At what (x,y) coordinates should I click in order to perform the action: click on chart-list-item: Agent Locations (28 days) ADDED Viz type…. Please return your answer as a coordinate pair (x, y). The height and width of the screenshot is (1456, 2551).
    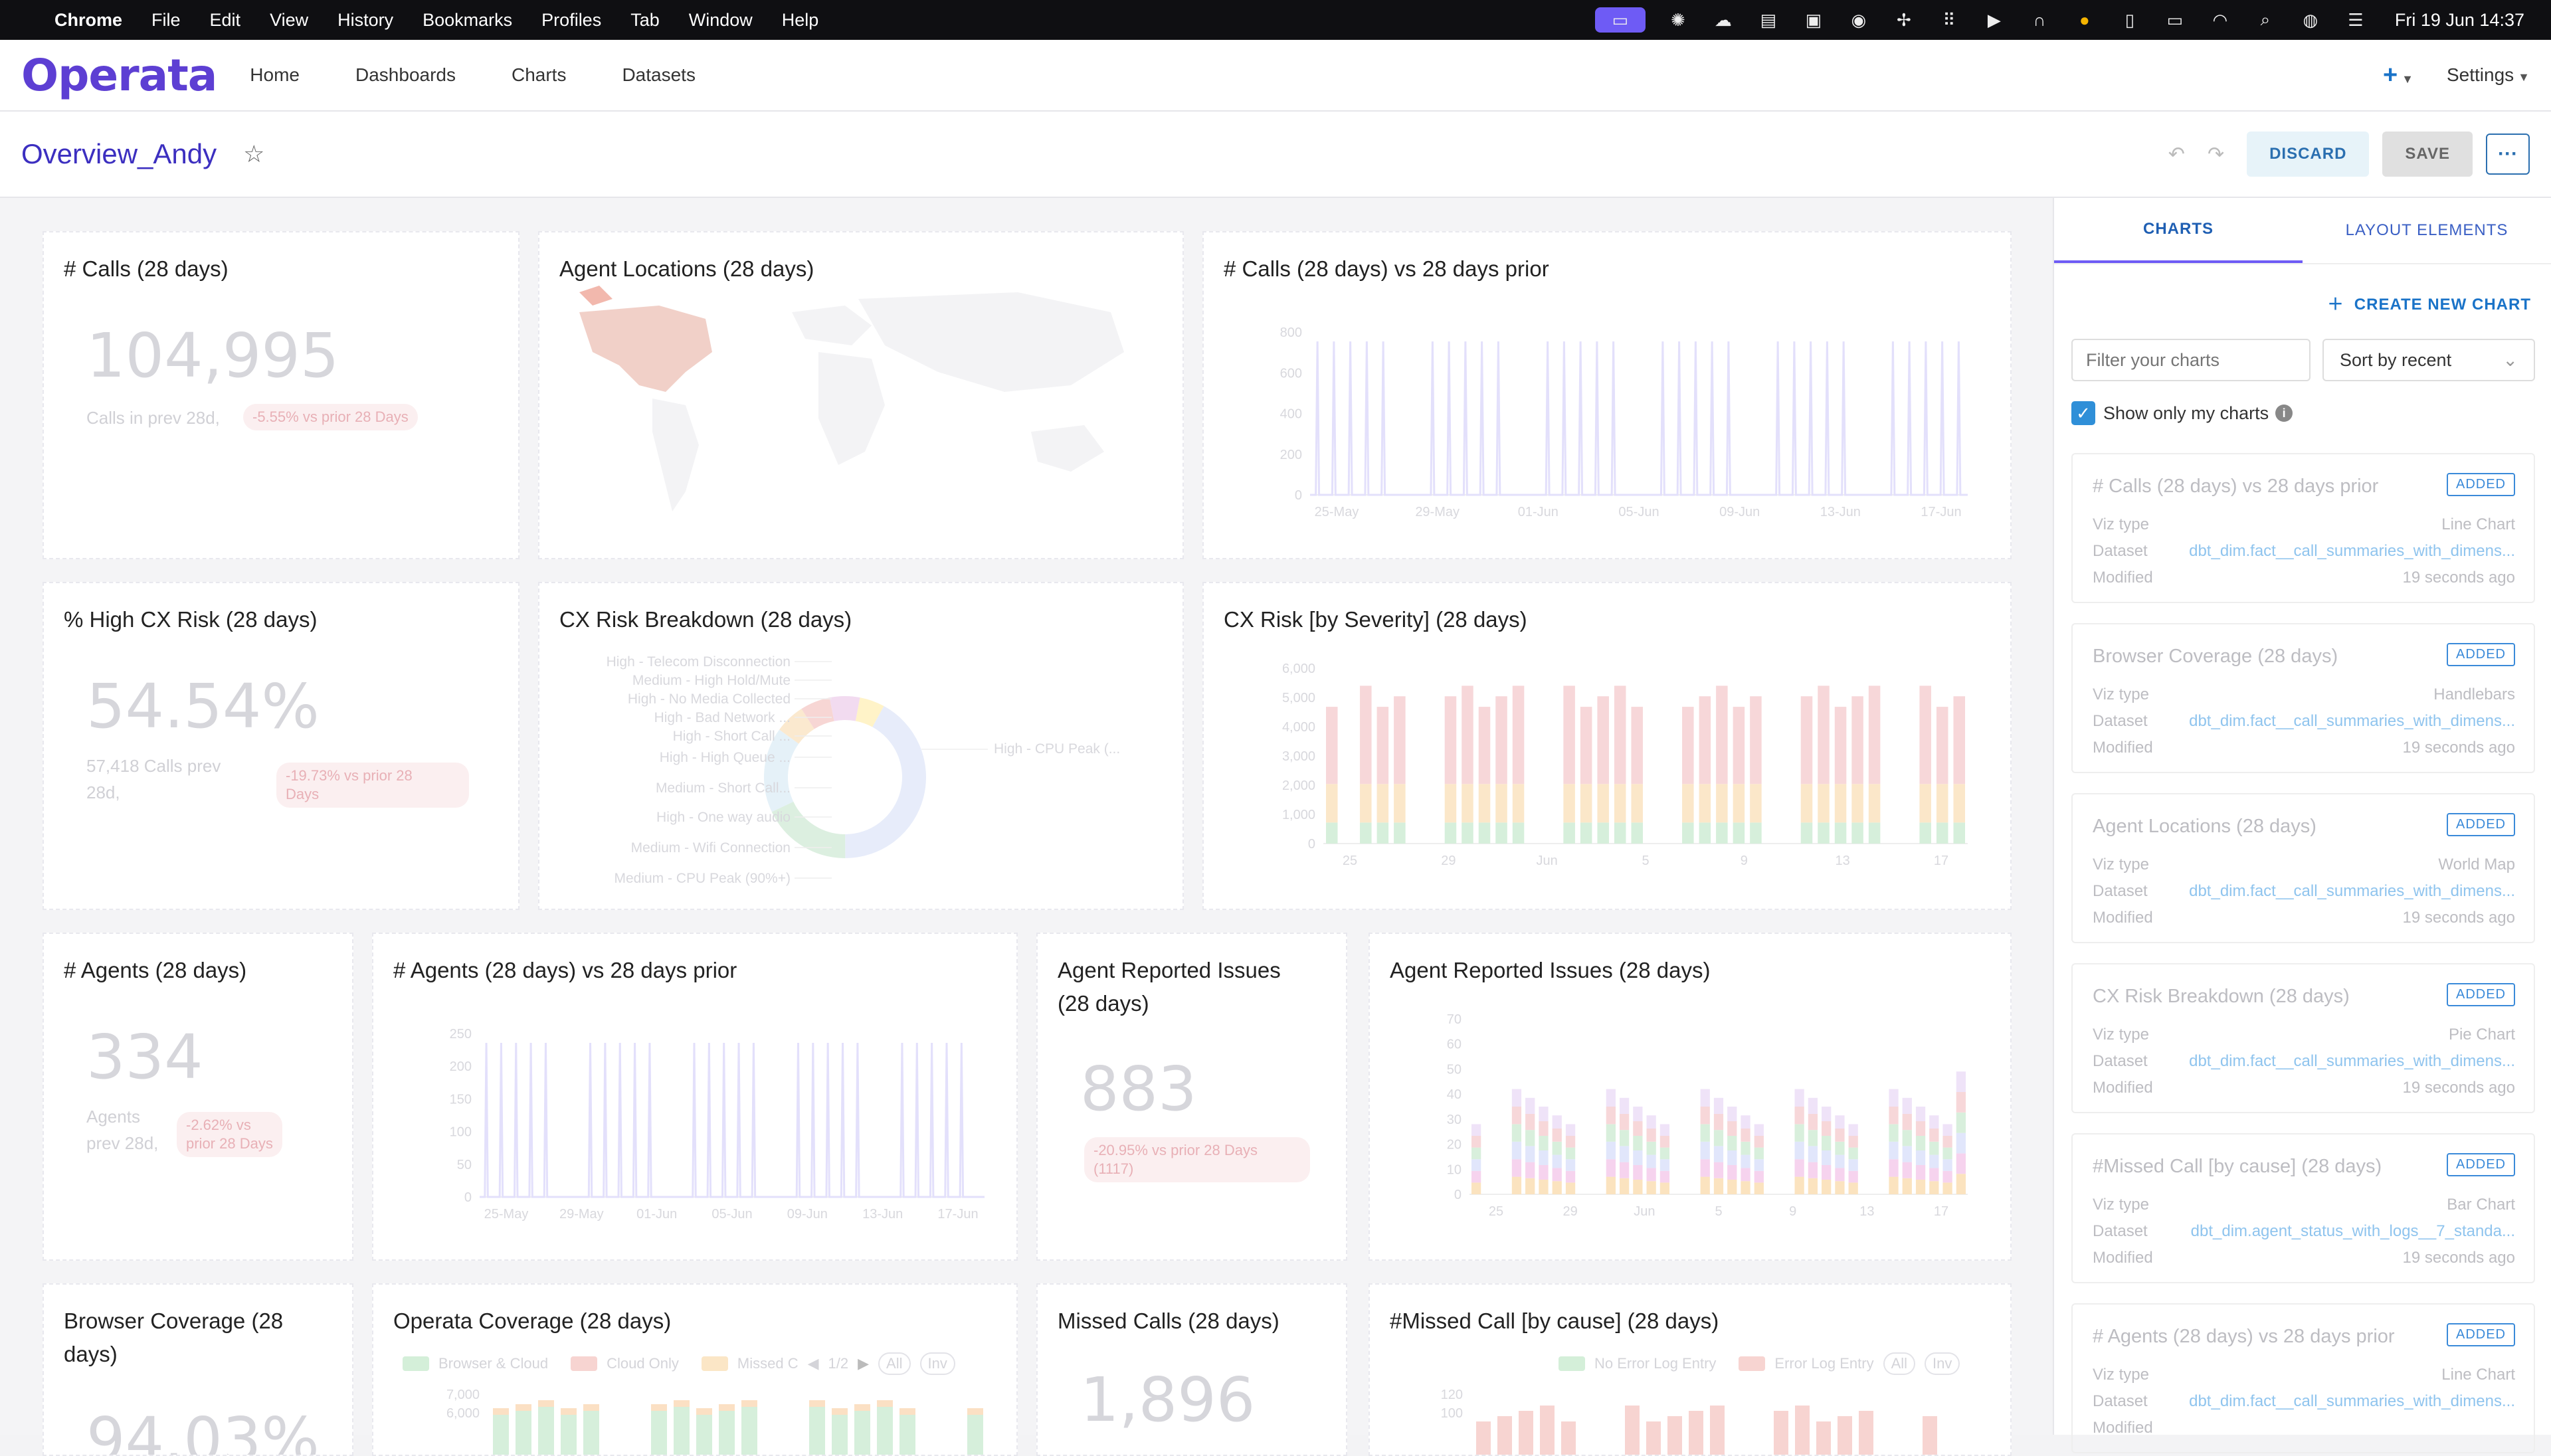
    Looking at the image, I should click on (2303, 868).